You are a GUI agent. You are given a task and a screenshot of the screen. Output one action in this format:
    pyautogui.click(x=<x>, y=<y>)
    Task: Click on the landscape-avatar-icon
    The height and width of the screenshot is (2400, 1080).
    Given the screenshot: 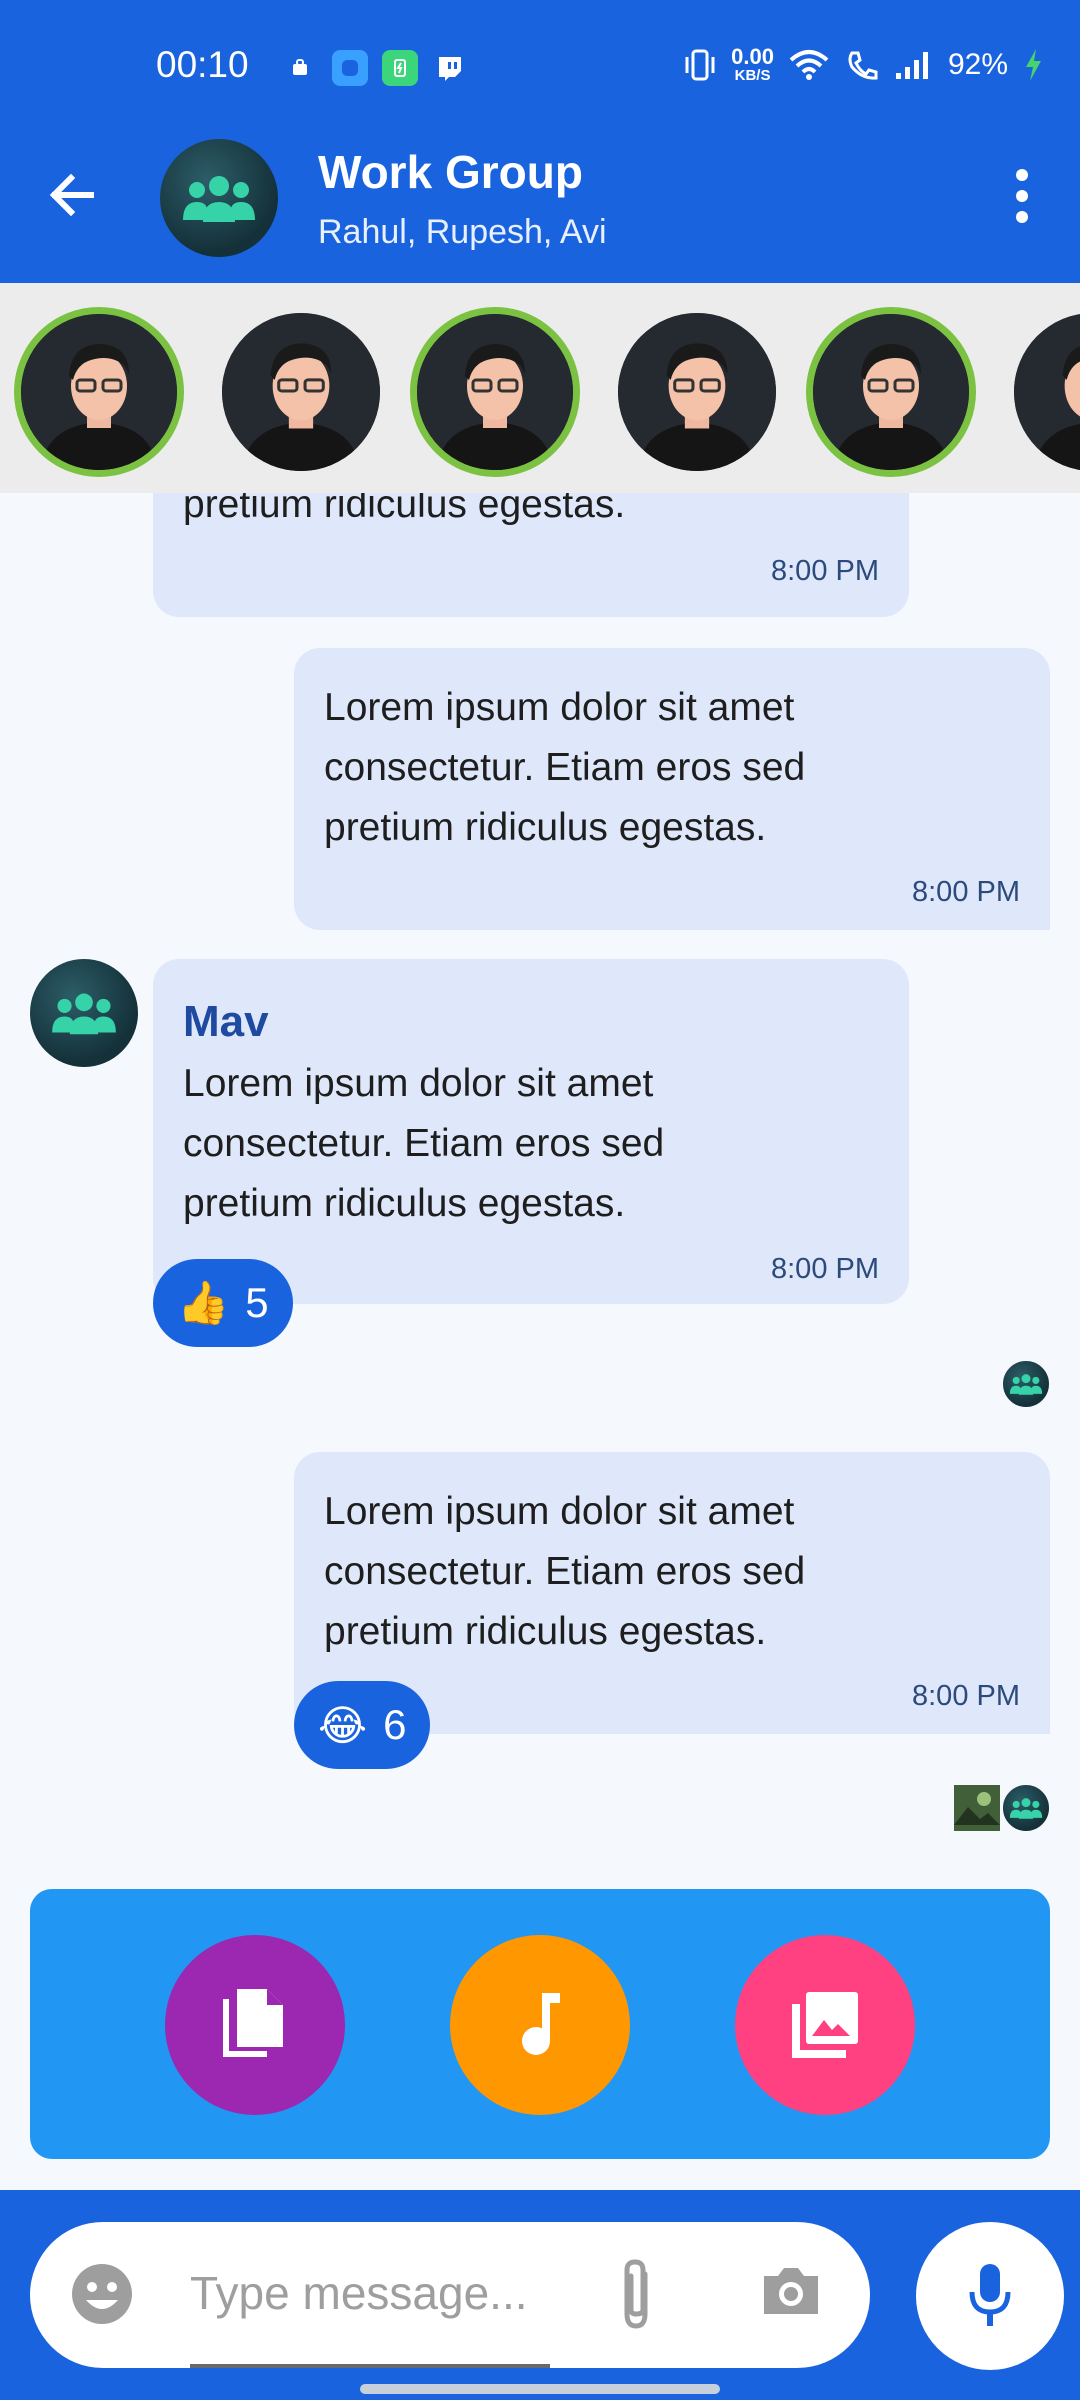 What is the action you would take?
    pyautogui.click(x=977, y=1808)
    